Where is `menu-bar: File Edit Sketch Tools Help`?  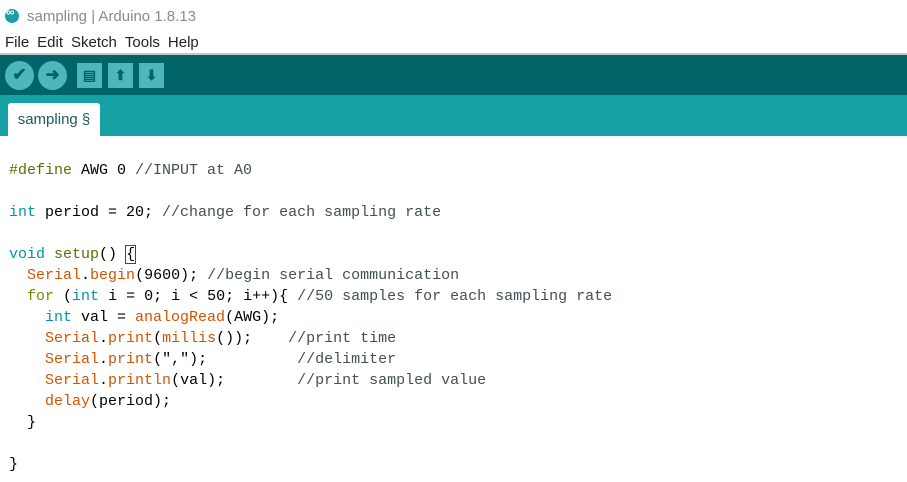 menu-bar: File Edit Sketch Tools Help is located at coordinates (453, 43).